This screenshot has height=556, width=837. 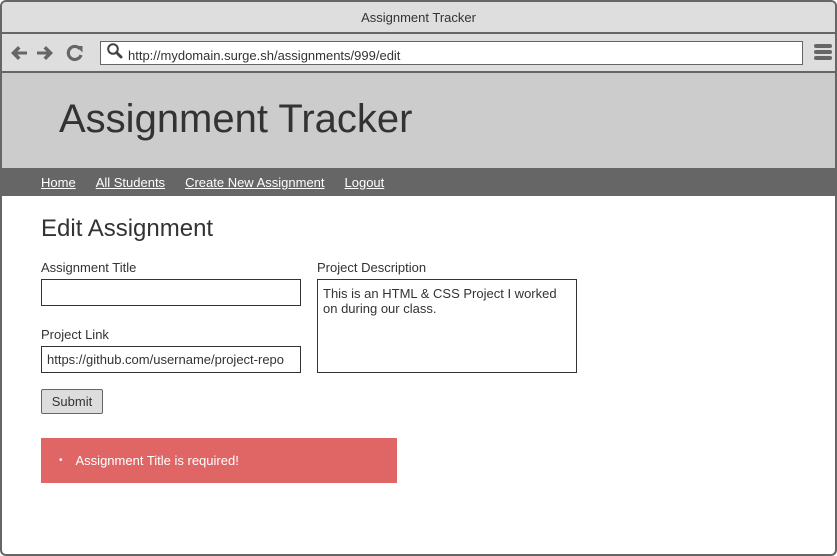 I want to click on search-icon, so click(x=115, y=51).